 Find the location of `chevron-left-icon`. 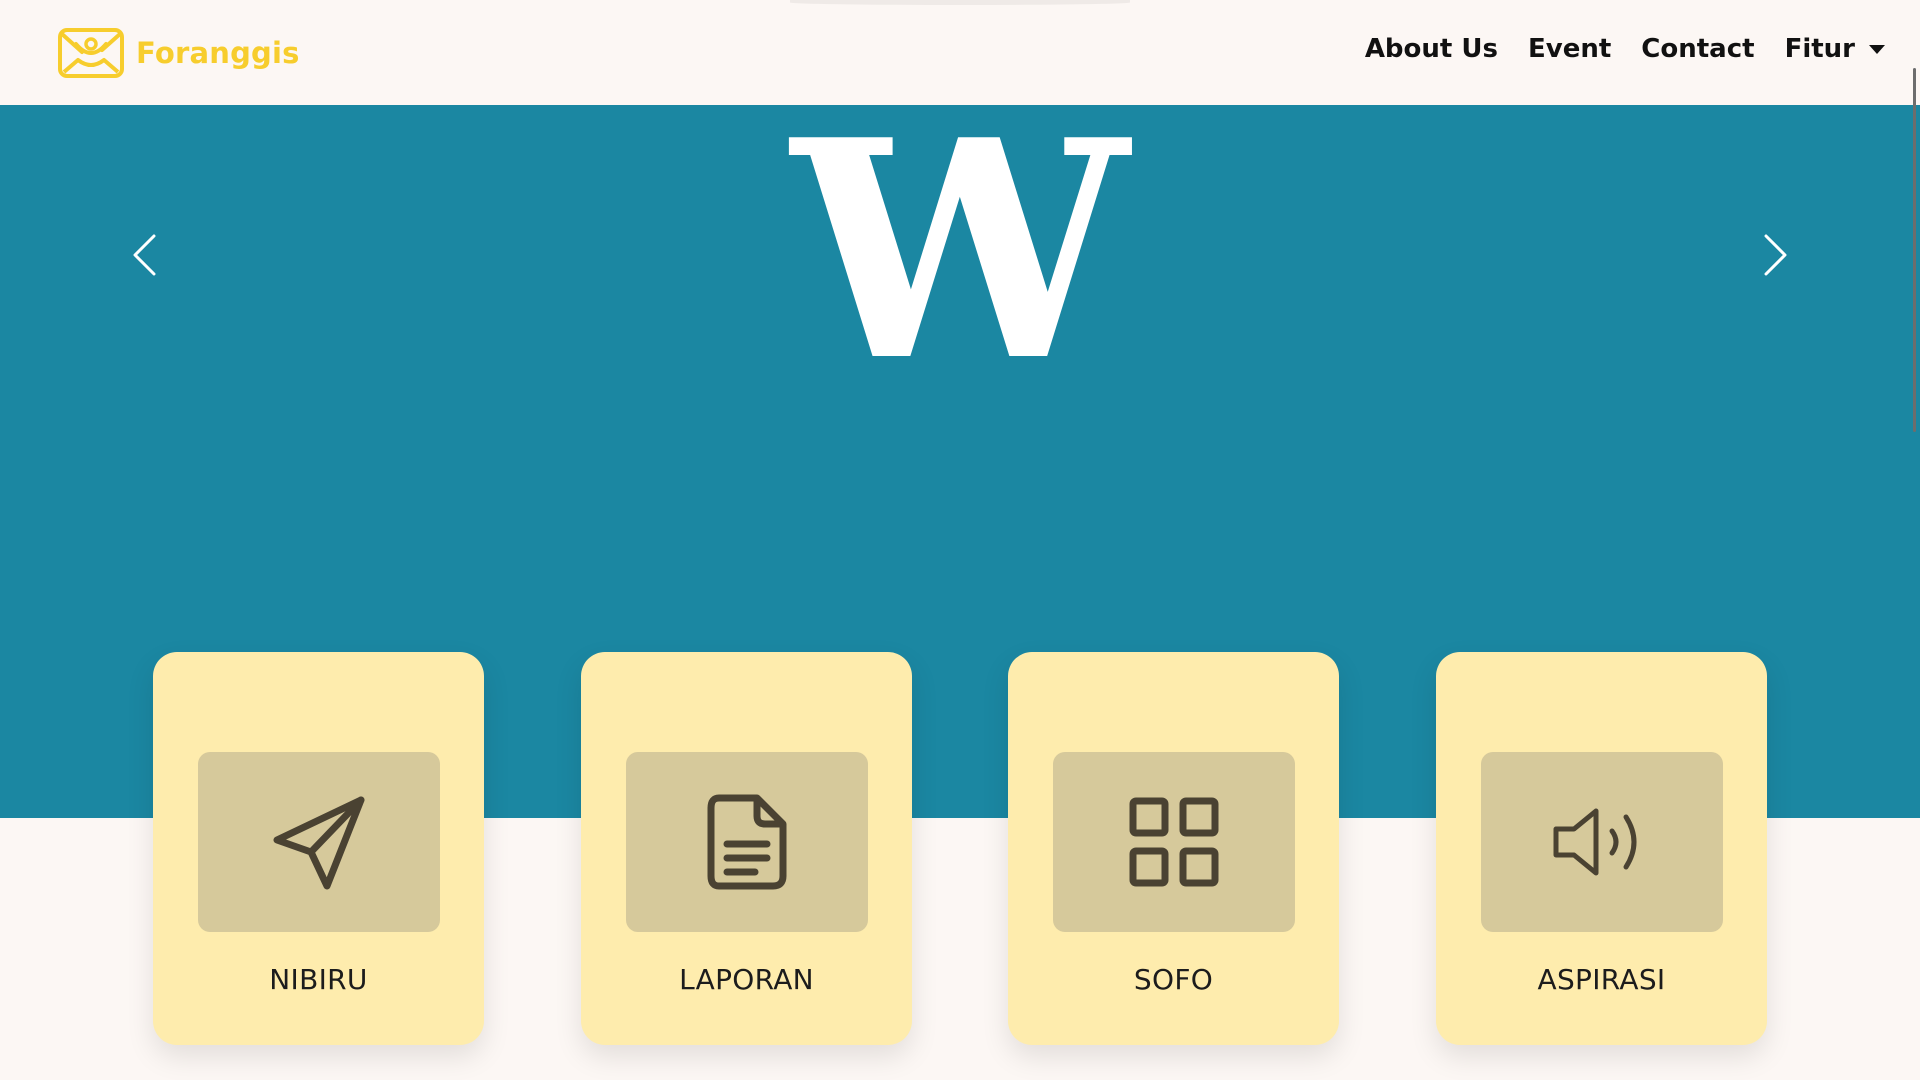

chevron-left-icon is located at coordinates (144, 255).